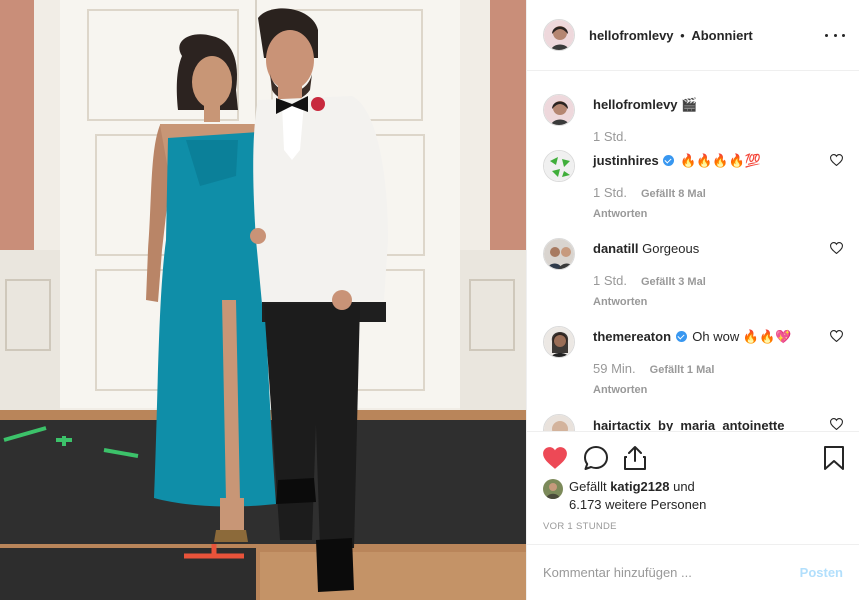 This screenshot has width=859, height=600. I want to click on post-header: hellofromlevy • Abonniert, so click(693, 35).